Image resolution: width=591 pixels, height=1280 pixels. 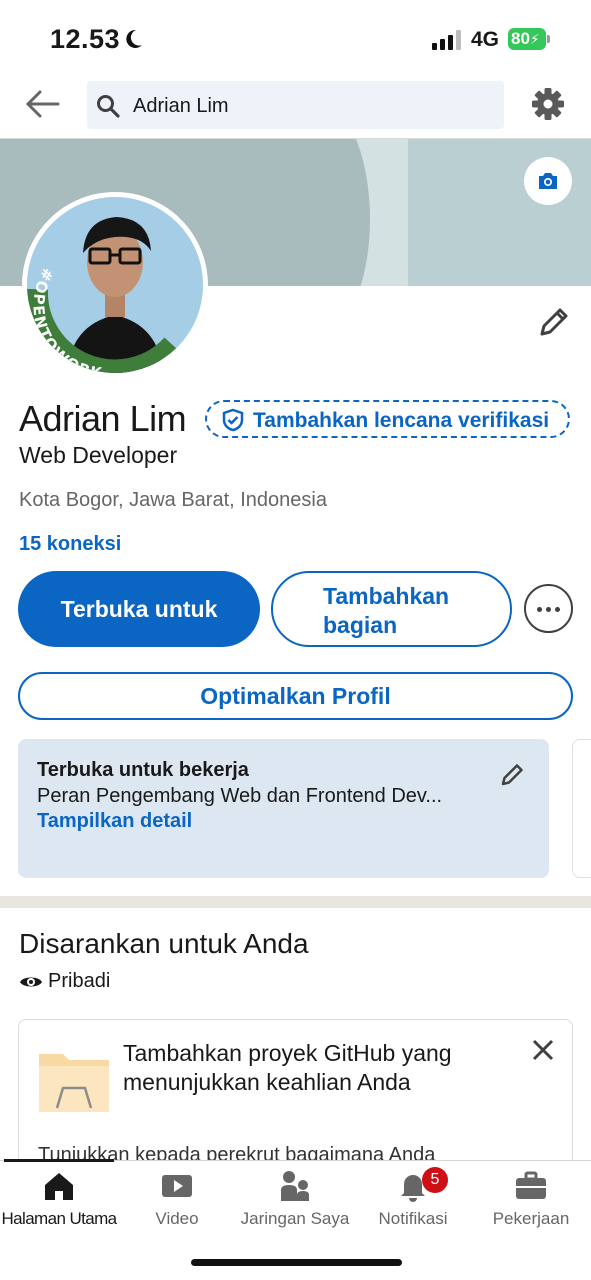 I want to click on edit-cover-button, so click(x=548, y=181).